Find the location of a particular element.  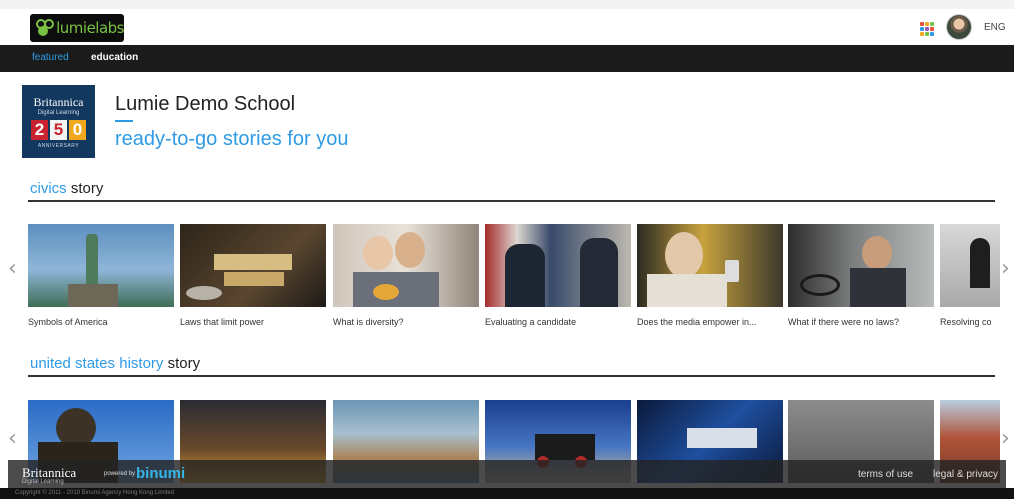

user-avatar is located at coordinates (959, 27).